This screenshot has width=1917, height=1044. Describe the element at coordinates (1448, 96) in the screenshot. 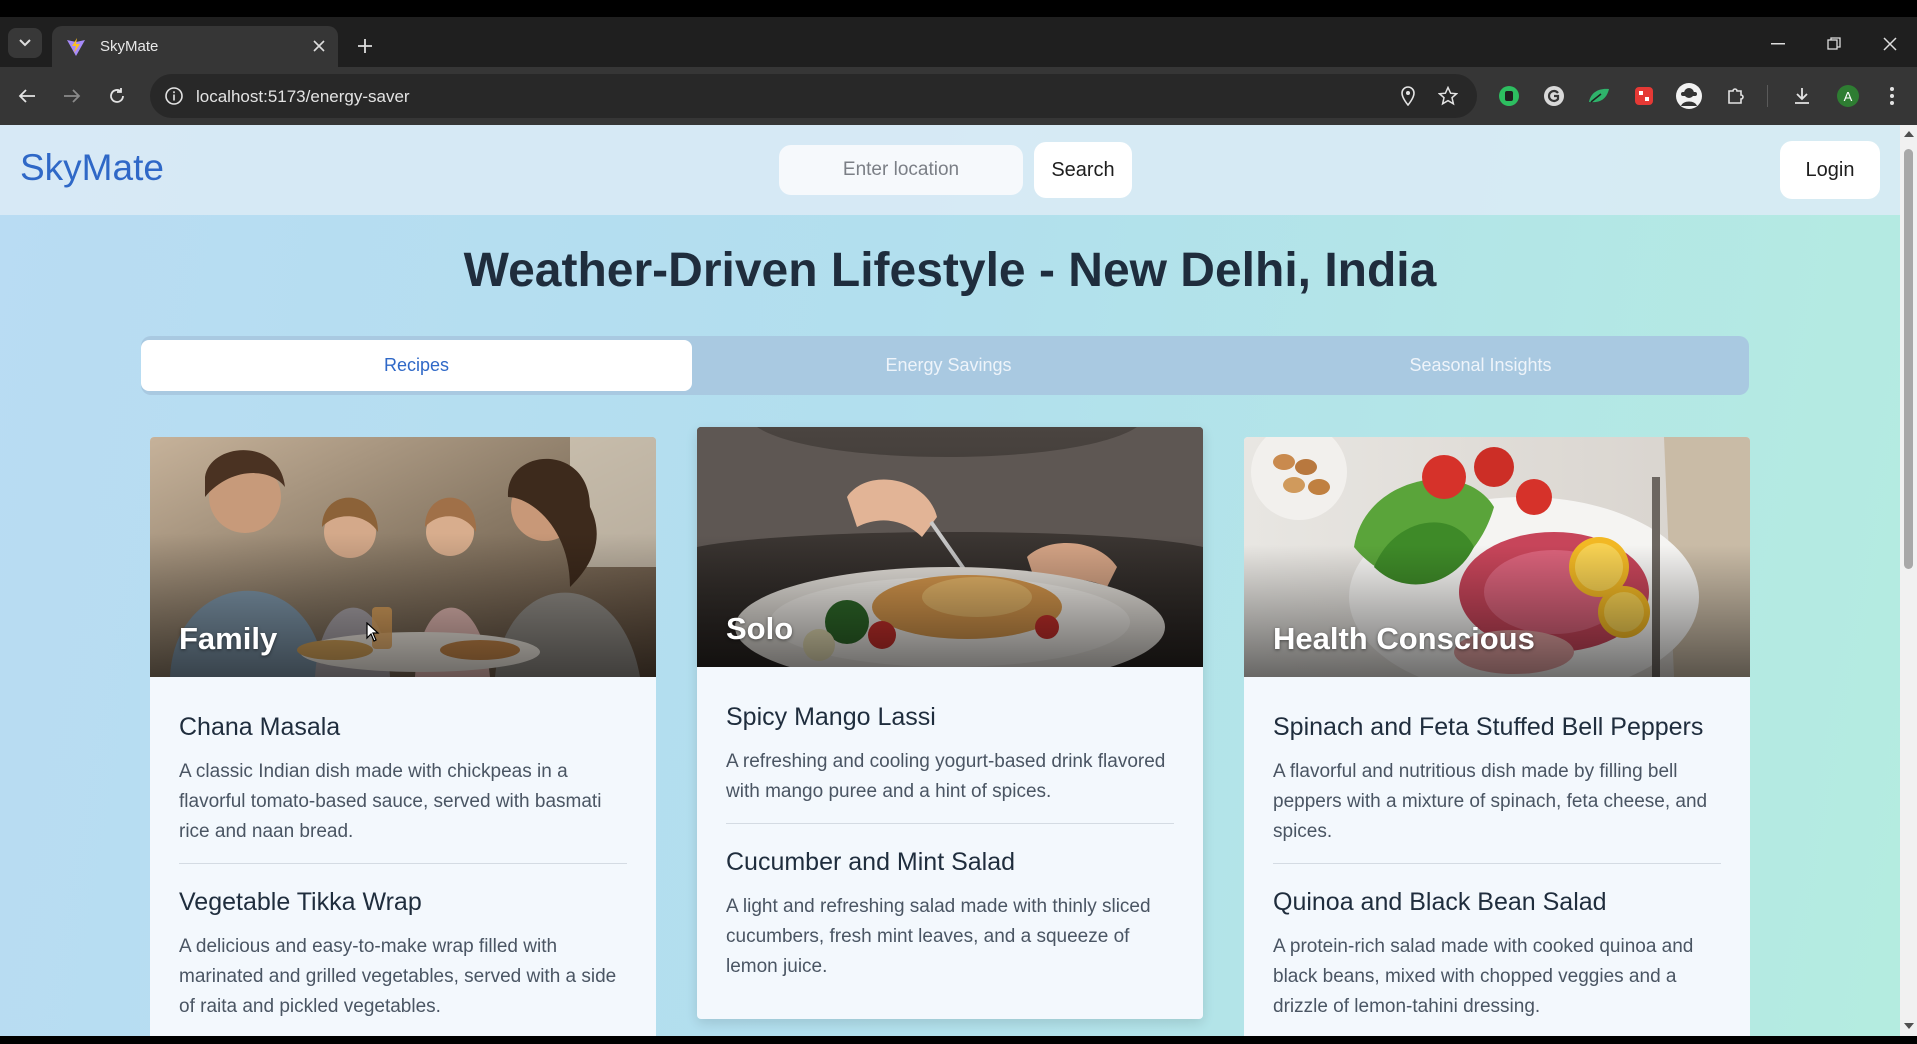

I see `bookmark-star-icon` at that location.